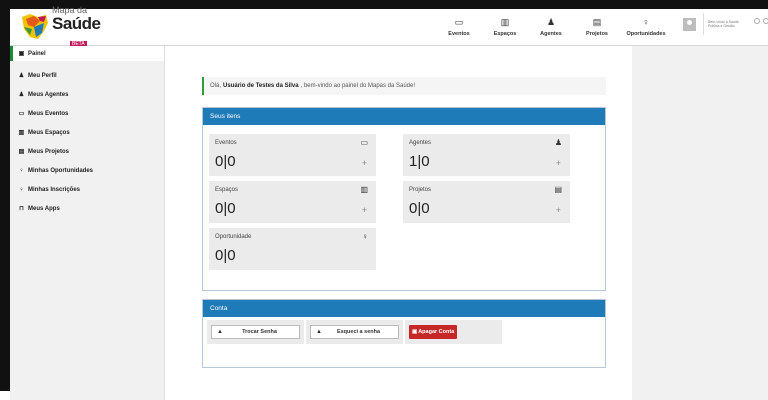 The width and height of the screenshot is (768, 400). What do you see at coordinates (761, 21) in the screenshot?
I see `header-icons` at bounding box center [761, 21].